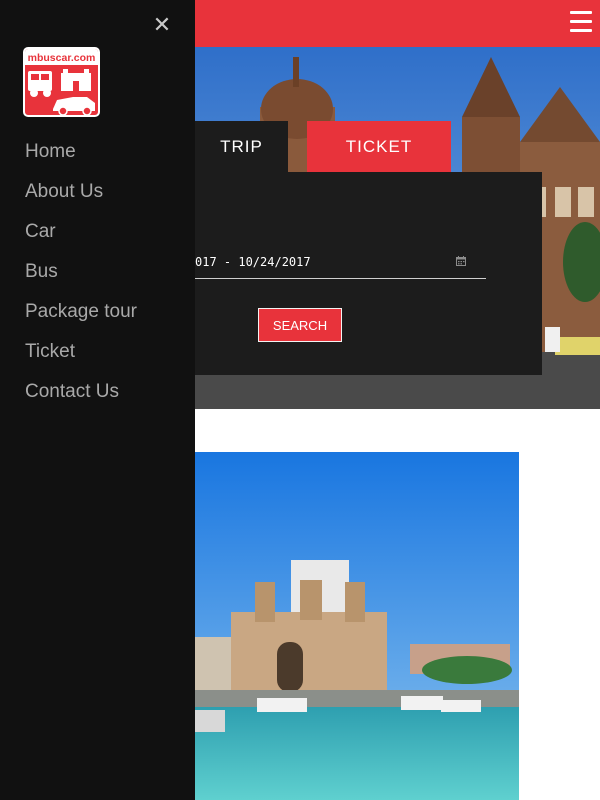  What do you see at coordinates (81, 160) in the screenshot?
I see `menu-item-home: Home` at bounding box center [81, 160].